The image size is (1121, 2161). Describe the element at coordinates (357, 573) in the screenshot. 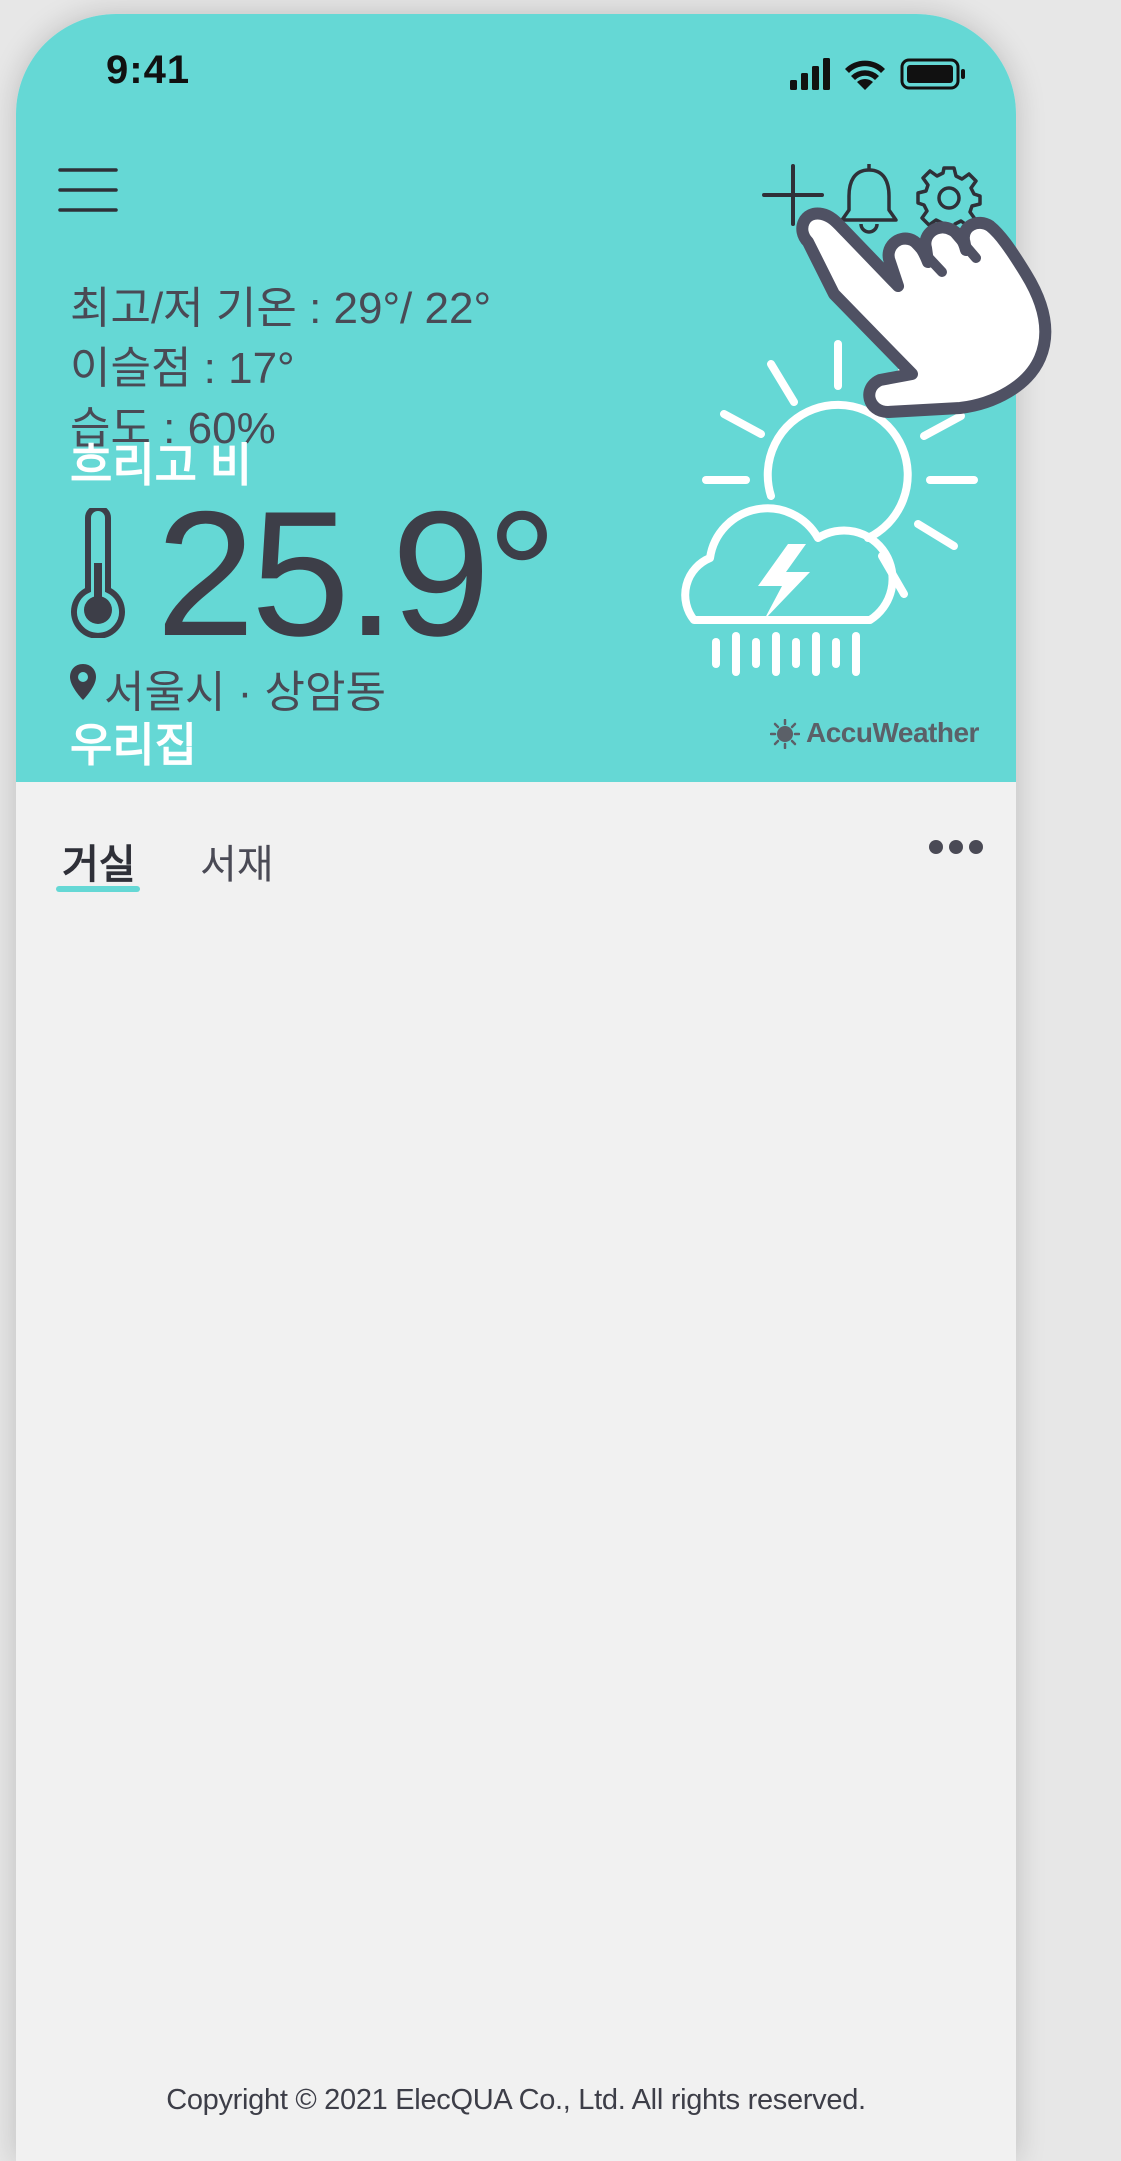

I see `current-temperature: 25.9°` at that location.